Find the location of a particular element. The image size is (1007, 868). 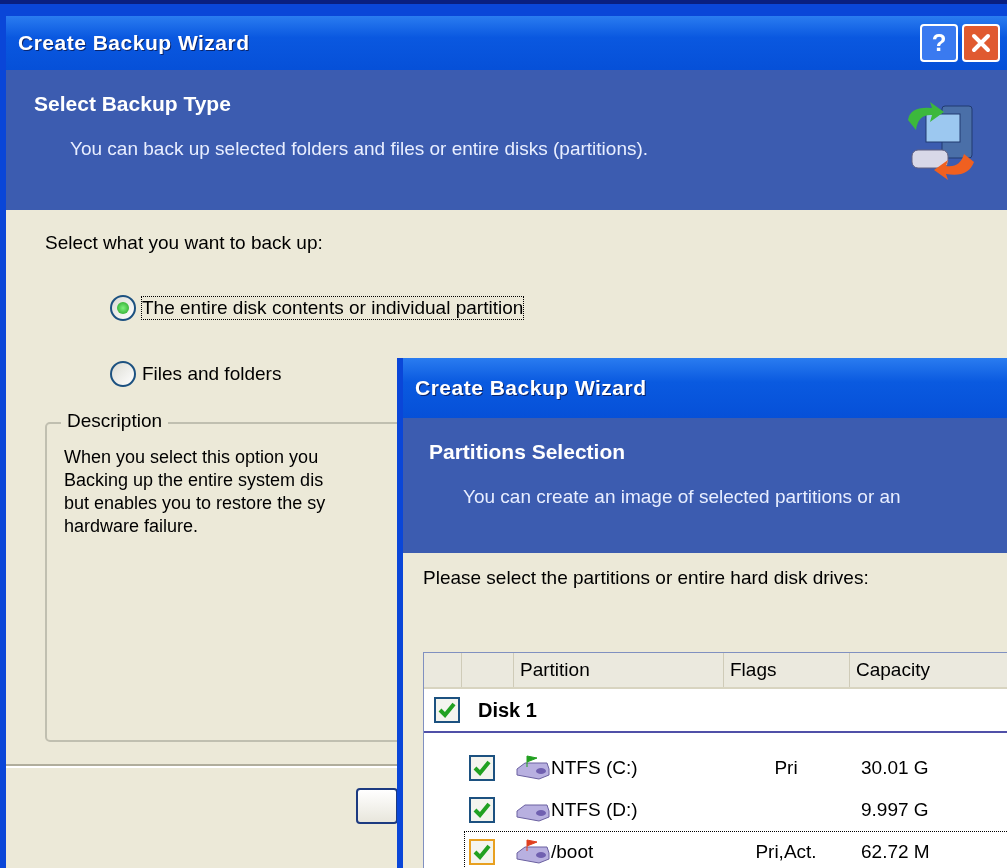

column-header: Partition is located at coordinates (619, 670).